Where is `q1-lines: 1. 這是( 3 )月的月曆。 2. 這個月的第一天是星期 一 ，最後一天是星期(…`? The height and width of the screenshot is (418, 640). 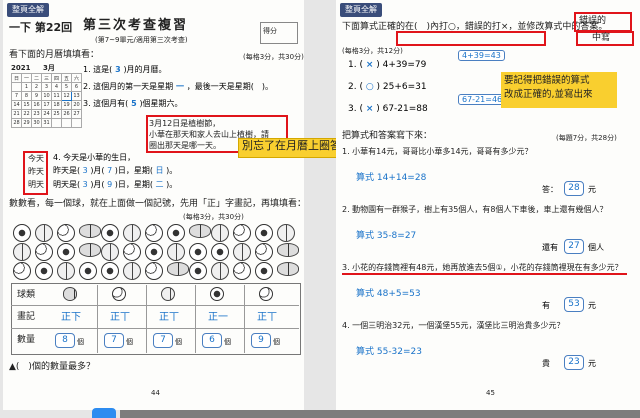 q1-lines: 1. 這是( 3 )月的月曆。 2. 這個月的第一天是星期 一 ，最後一天是星期(… is located at coordinates (183, 89).